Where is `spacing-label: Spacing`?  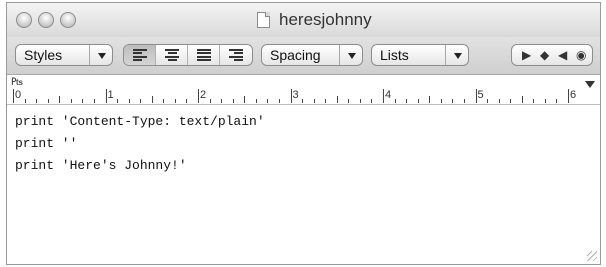 spacing-label: Spacing is located at coordinates (295, 55).